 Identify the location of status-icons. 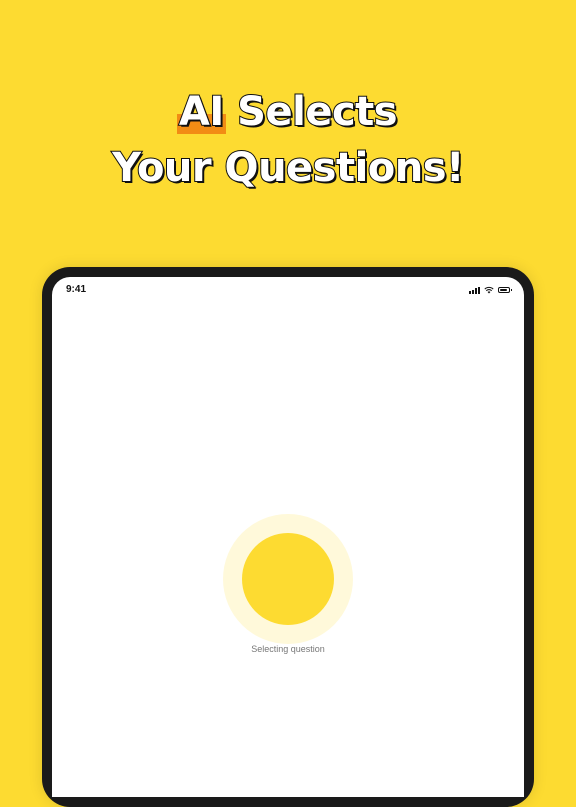
(490, 290).